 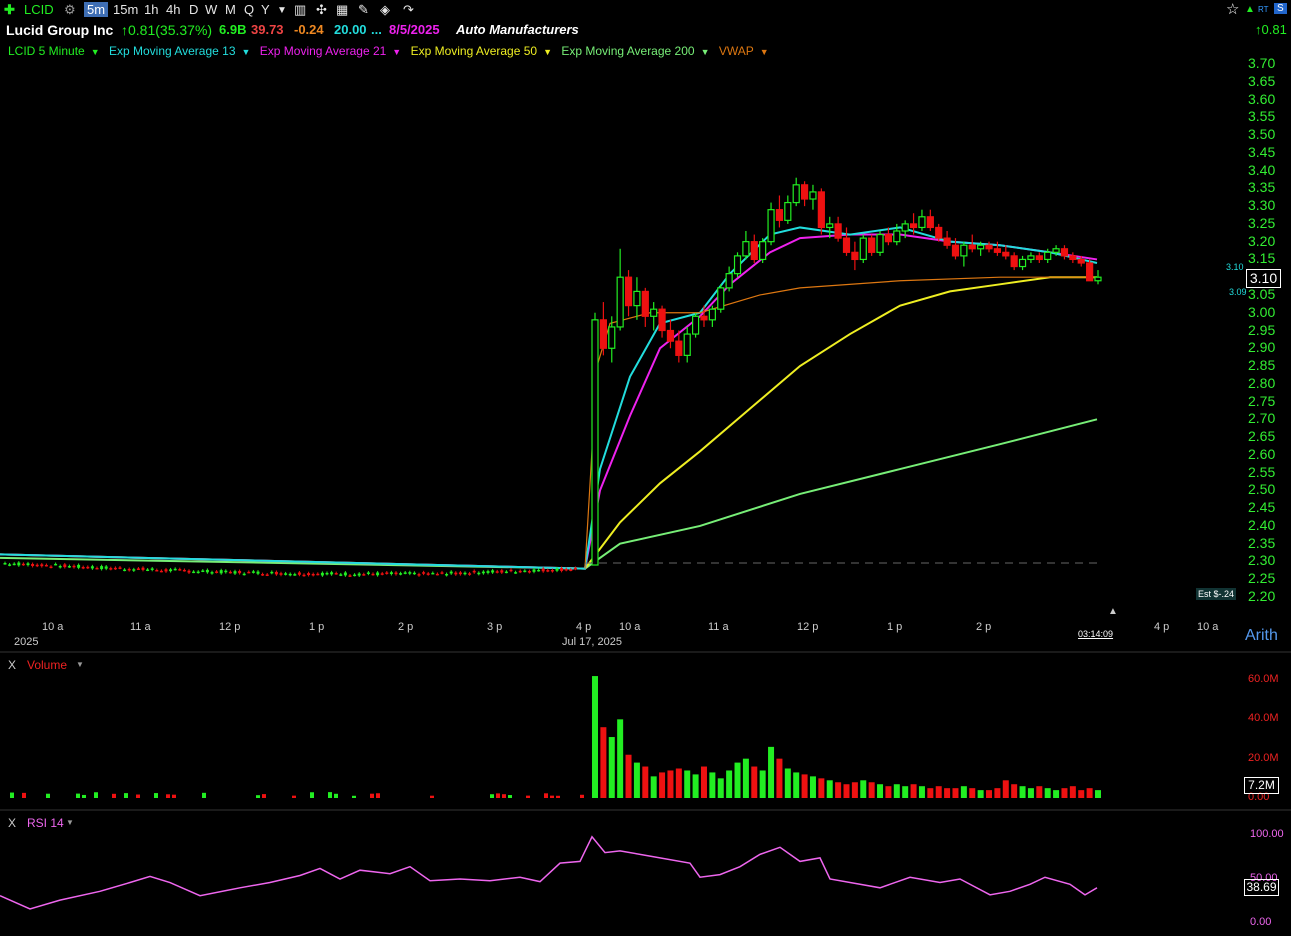 I want to click on time-tick-label: 10 a, so click(x=53, y=627).